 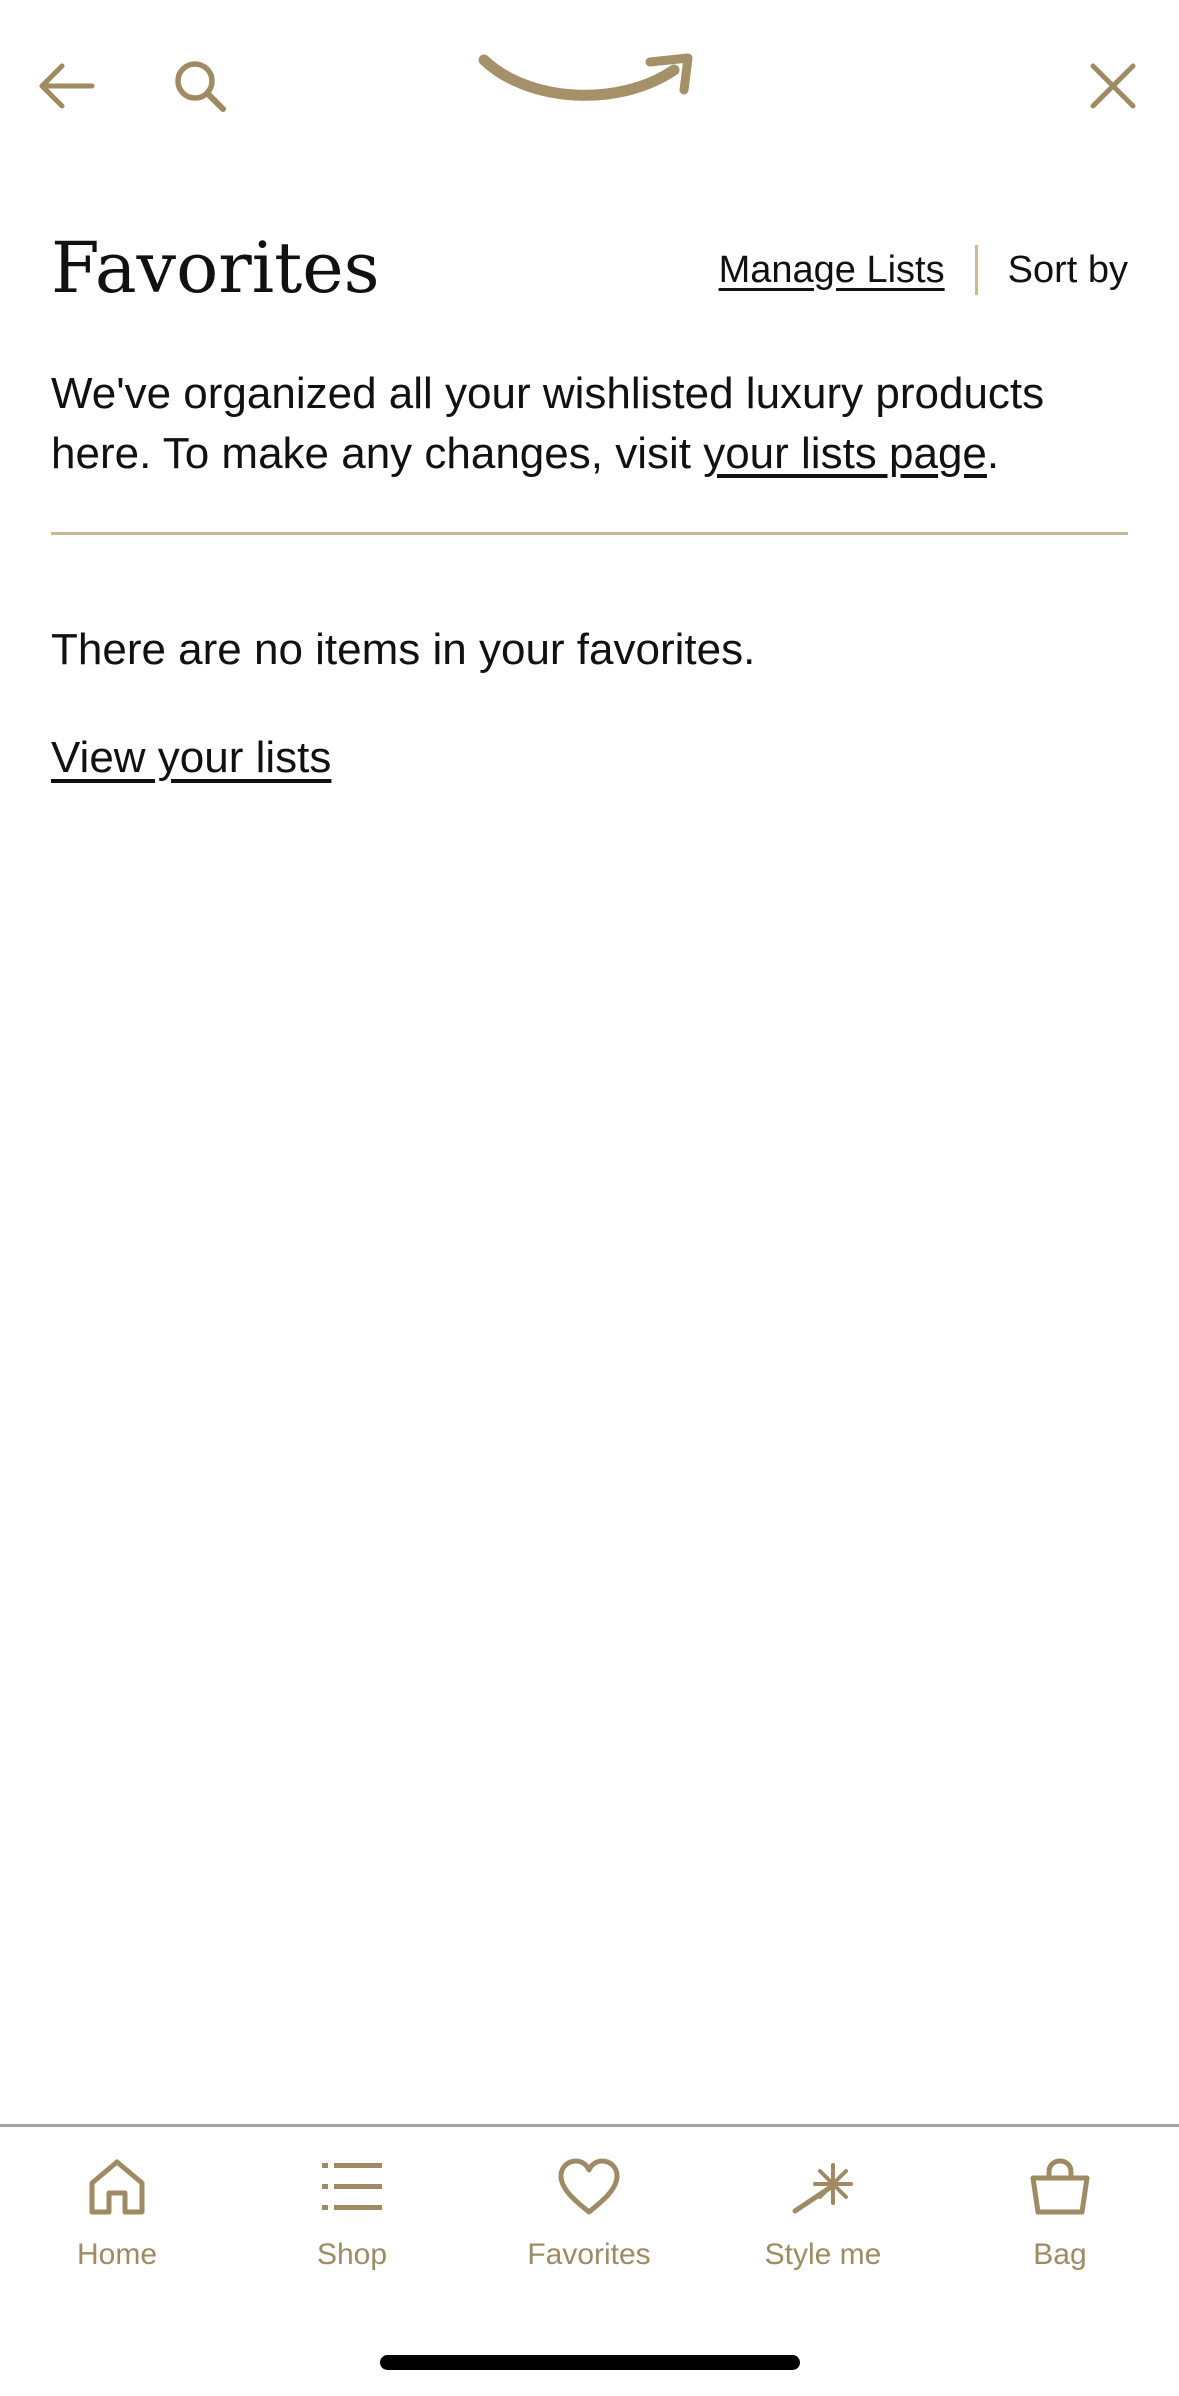 I want to click on close-icon, so click(x=1113, y=86).